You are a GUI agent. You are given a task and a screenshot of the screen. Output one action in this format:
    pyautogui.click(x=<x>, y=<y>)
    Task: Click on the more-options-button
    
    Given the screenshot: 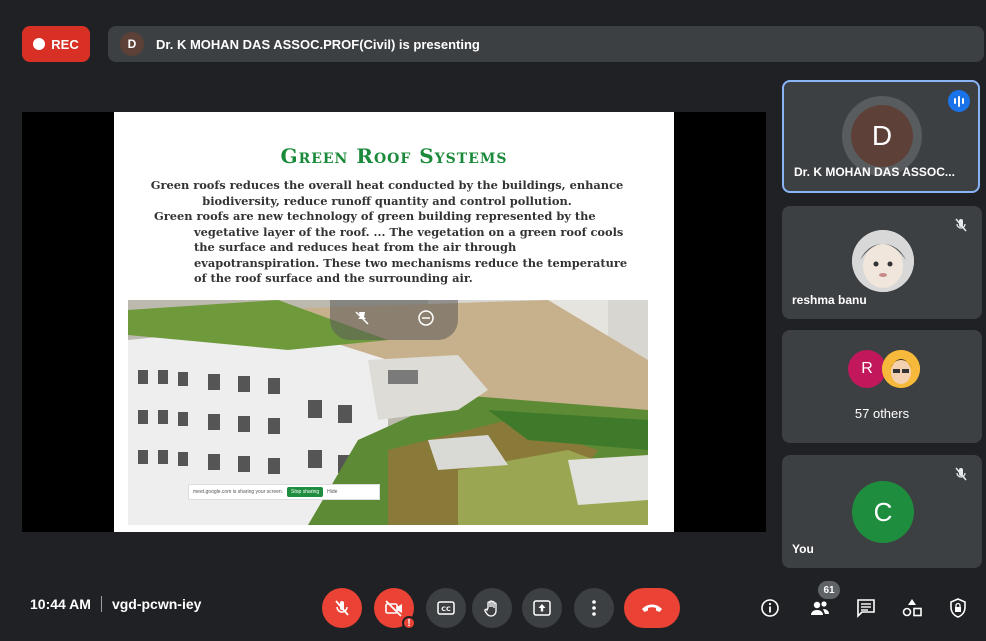 What is the action you would take?
    pyautogui.click(x=594, y=608)
    